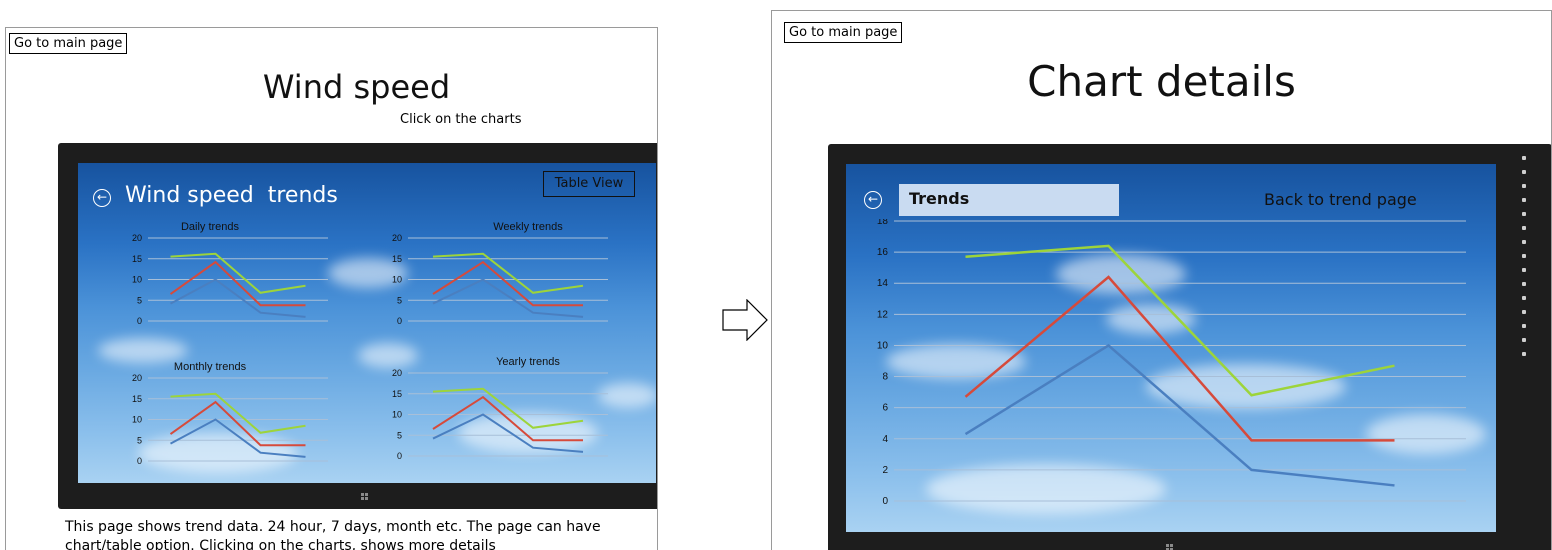  I want to click on chart-title: Yearly trends, so click(528, 362).